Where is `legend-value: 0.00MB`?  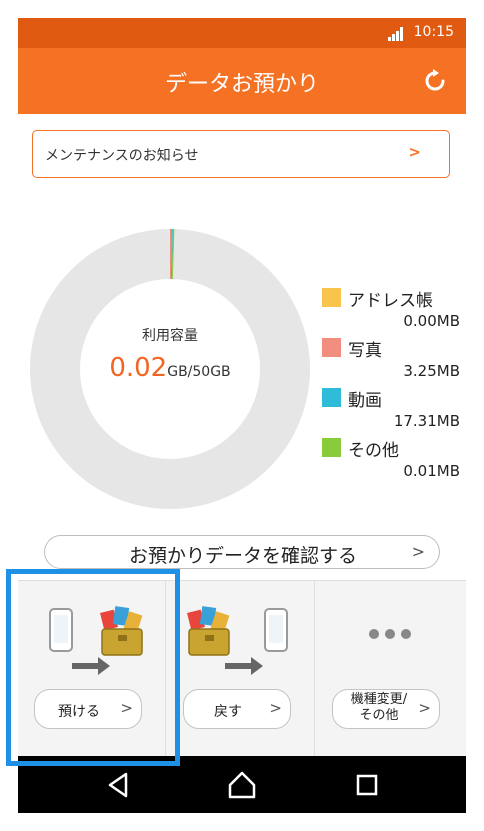 legend-value: 0.00MB is located at coordinates (431, 321).